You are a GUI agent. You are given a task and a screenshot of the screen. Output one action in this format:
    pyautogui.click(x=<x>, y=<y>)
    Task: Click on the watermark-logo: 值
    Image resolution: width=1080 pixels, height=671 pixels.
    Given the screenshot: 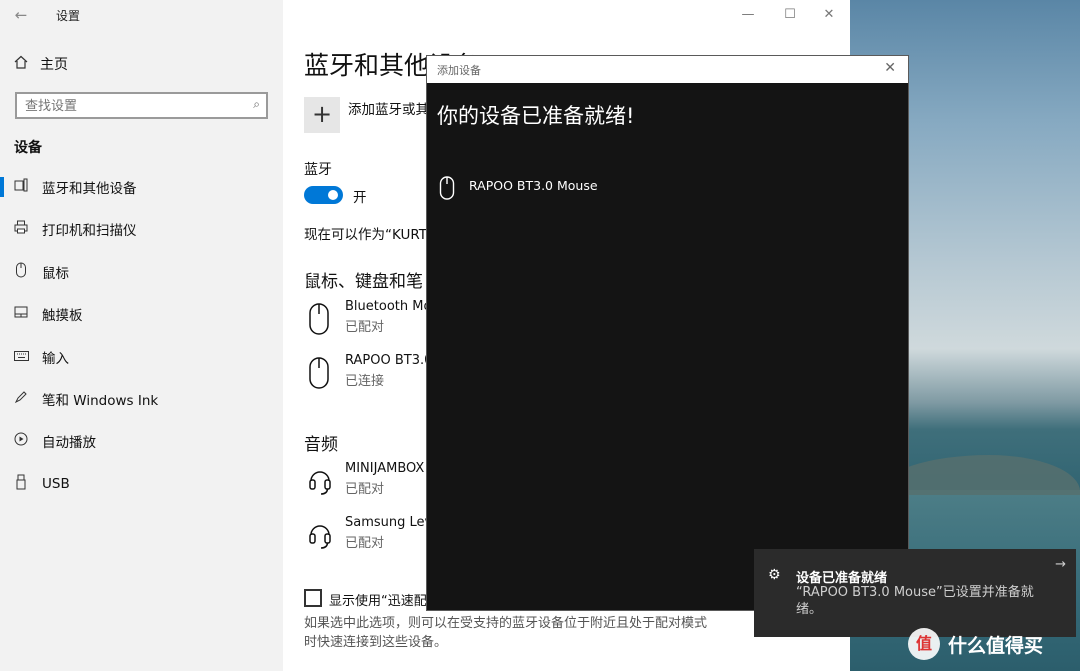 What is the action you would take?
    pyautogui.click(x=924, y=644)
    